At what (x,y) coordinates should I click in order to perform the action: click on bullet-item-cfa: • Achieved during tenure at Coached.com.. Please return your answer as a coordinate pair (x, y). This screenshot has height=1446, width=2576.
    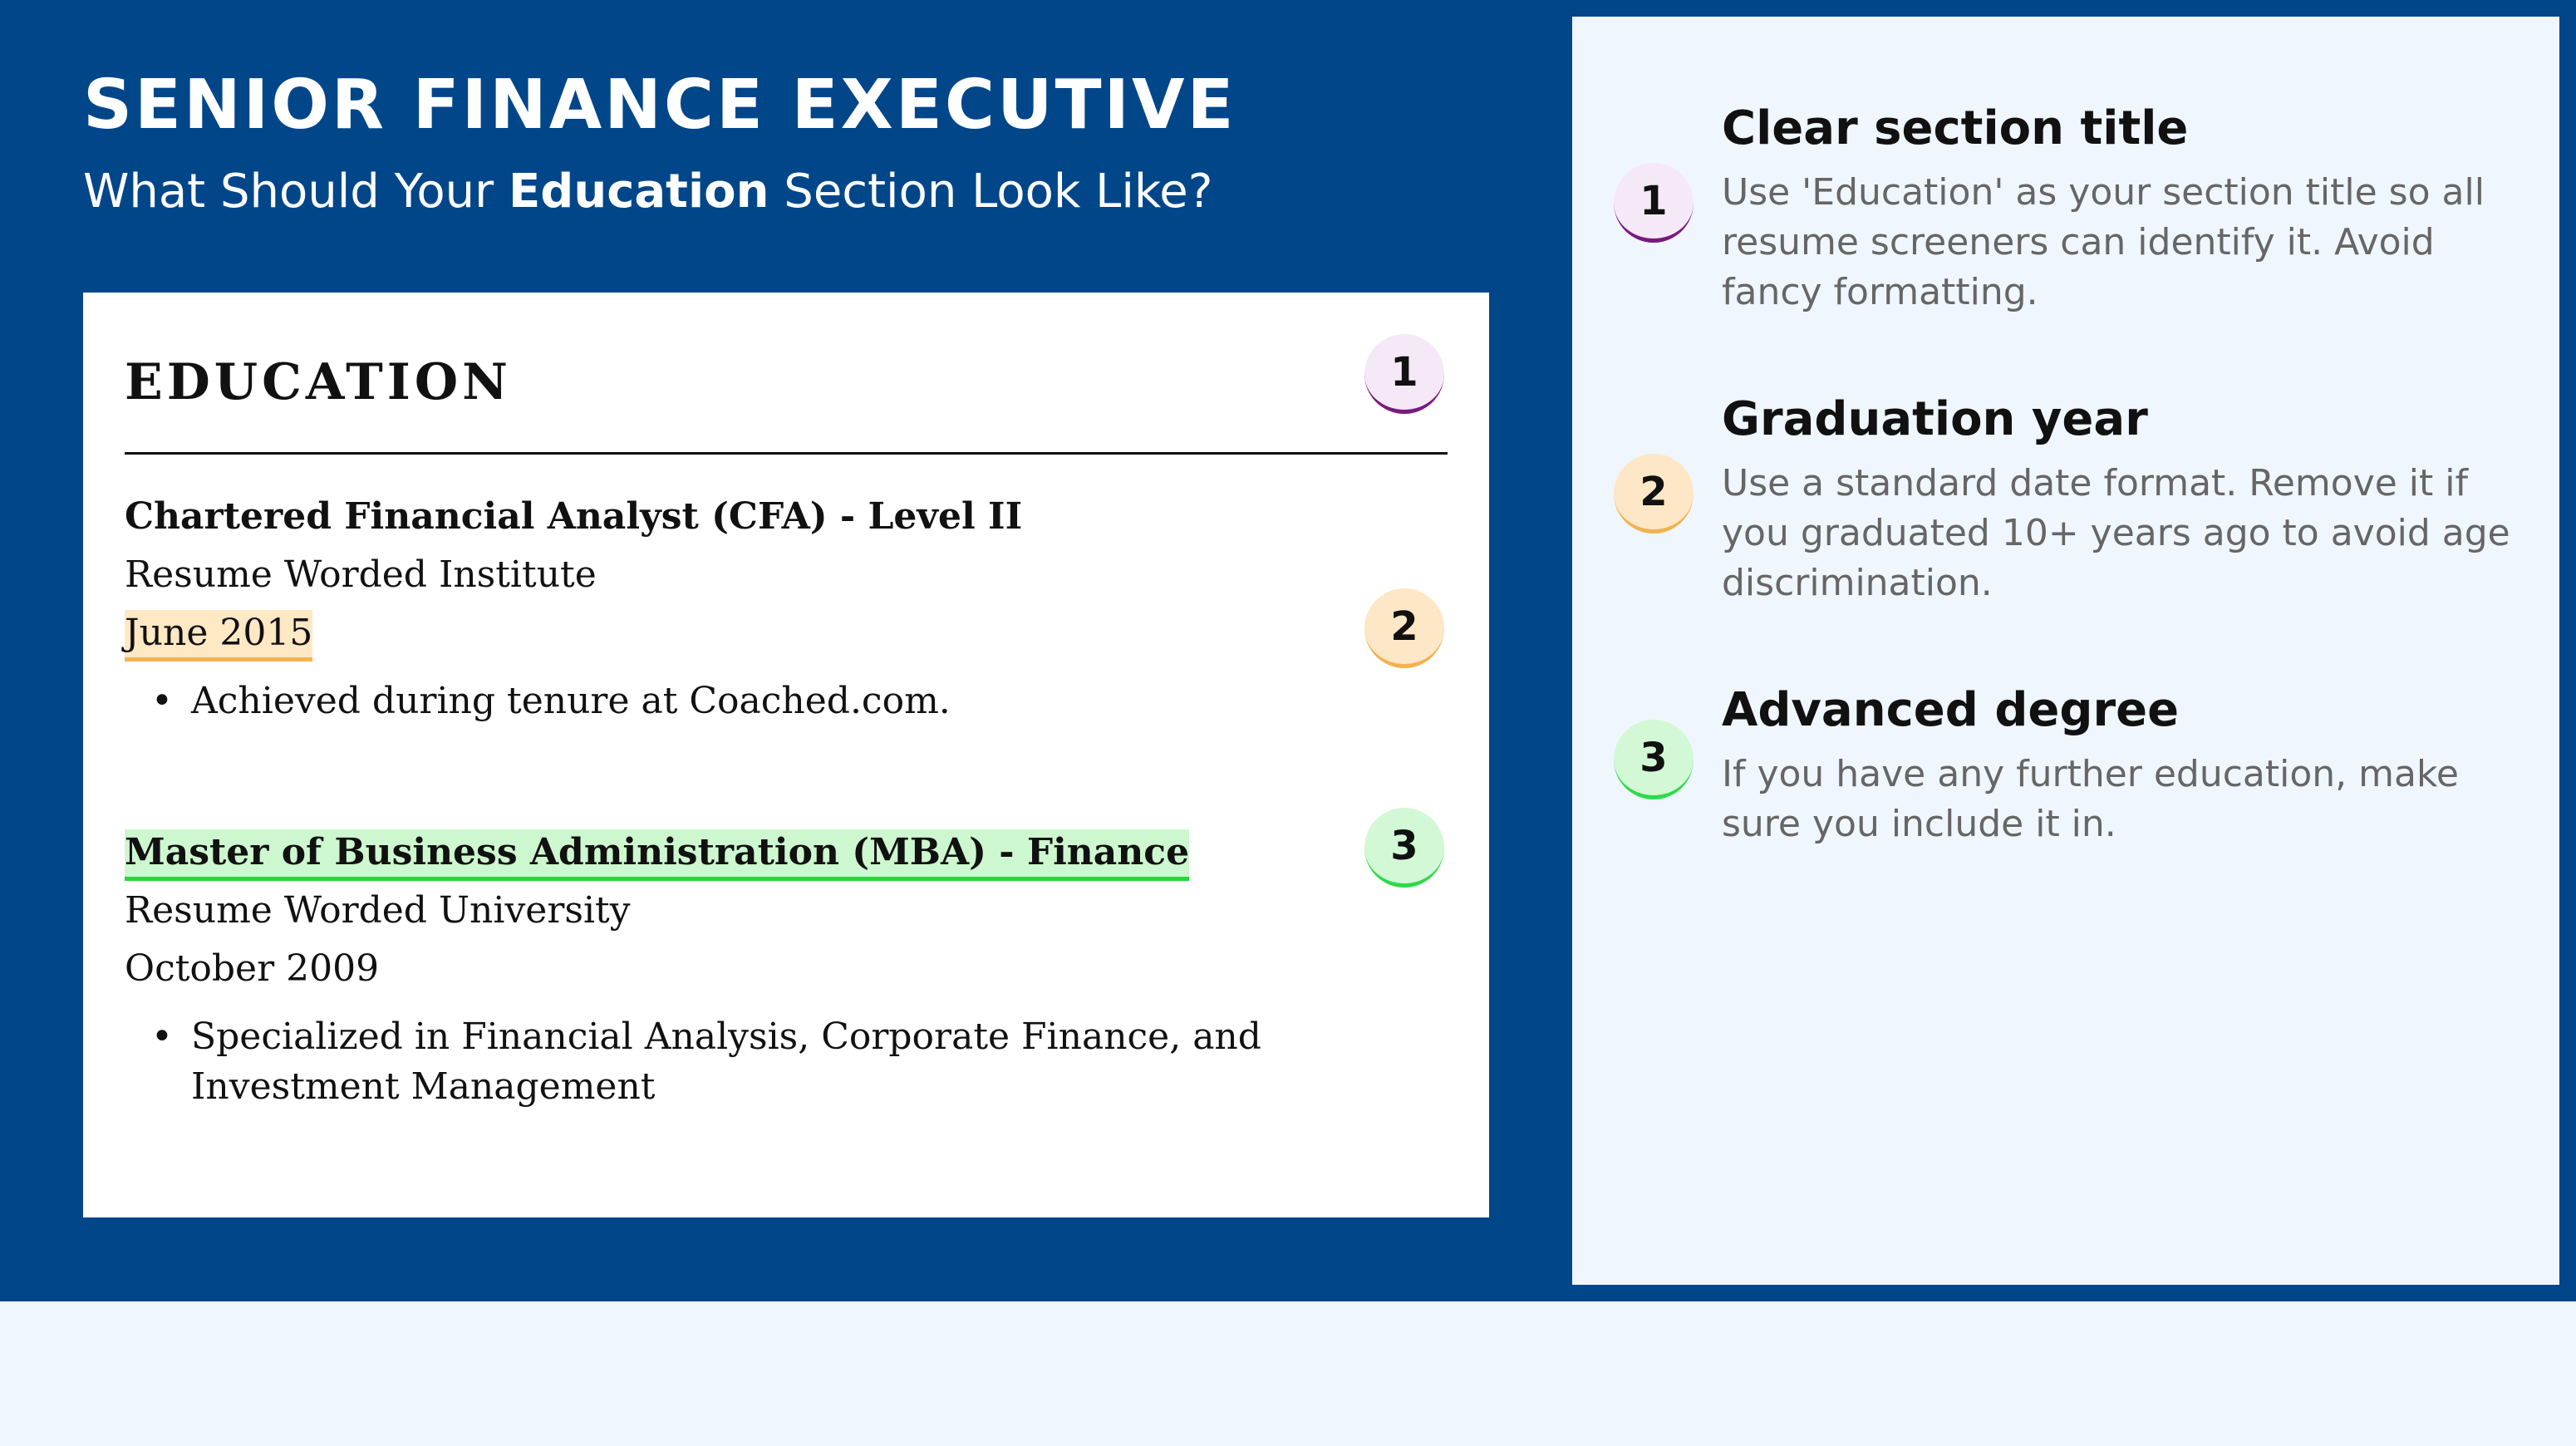
    Looking at the image, I should click on (791, 701).